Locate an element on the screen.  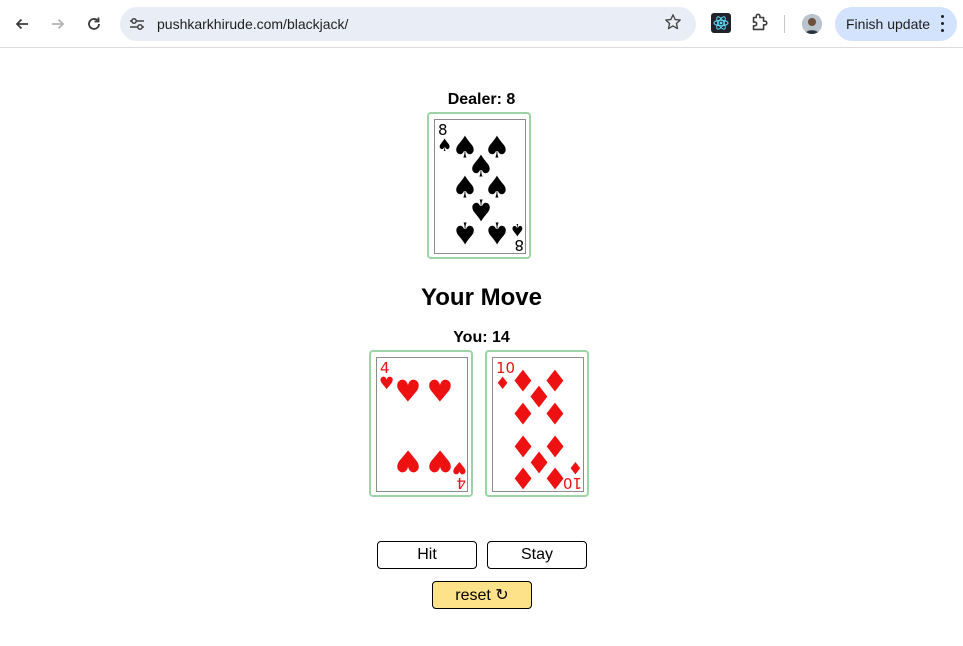
player-card: 10 ♦ 10 ♦ ♦ ♦ ♦ ♦ ♦ ♦ ♦ ♦ ♦ ♦ is located at coordinates (537, 423).